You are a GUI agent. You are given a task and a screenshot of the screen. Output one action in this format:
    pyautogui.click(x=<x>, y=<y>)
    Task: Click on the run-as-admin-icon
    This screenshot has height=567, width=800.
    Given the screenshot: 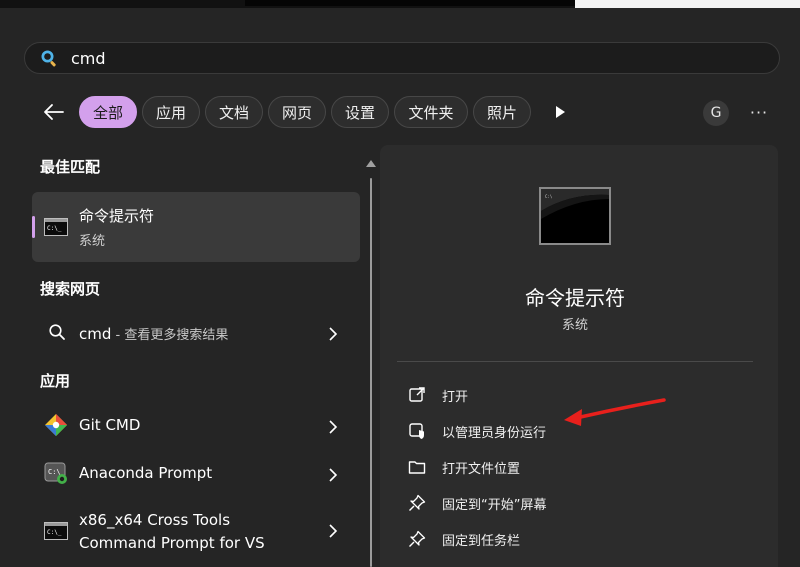 What is the action you would take?
    pyautogui.click(x=416, y=431)
    